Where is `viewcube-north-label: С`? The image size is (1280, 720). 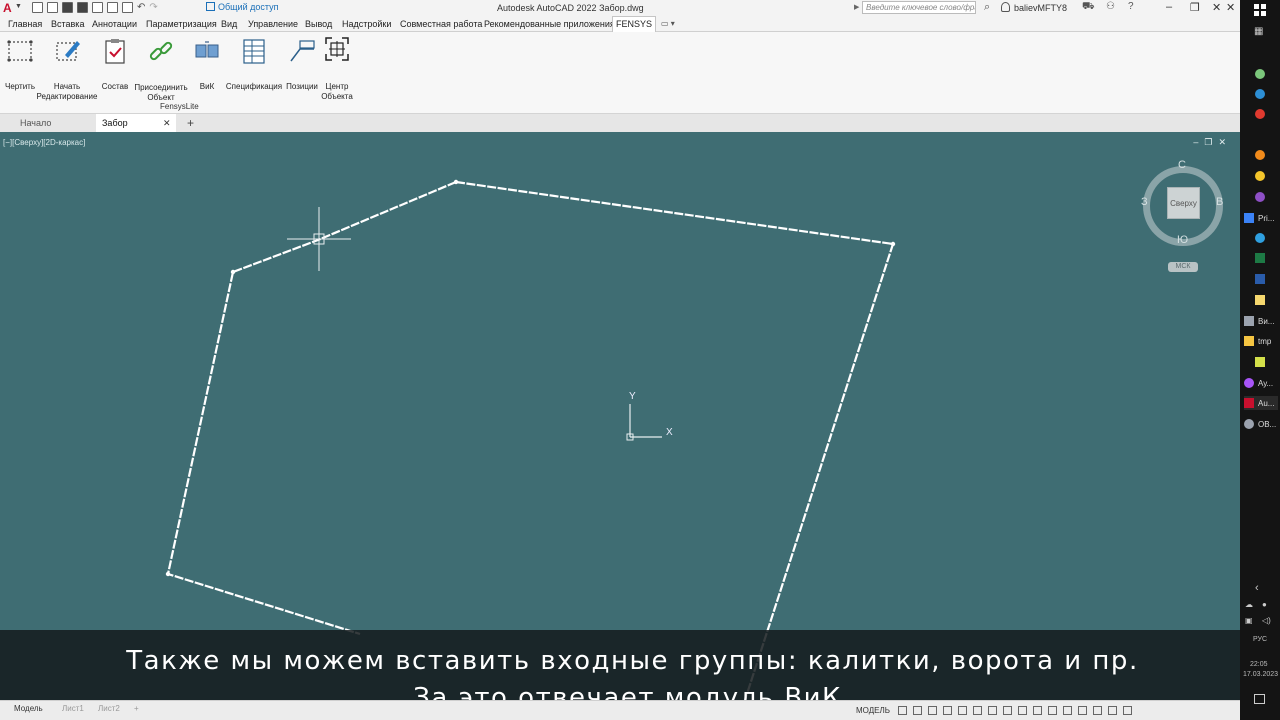
viewcube-north-label: С is located at coordinates (1182, 165).